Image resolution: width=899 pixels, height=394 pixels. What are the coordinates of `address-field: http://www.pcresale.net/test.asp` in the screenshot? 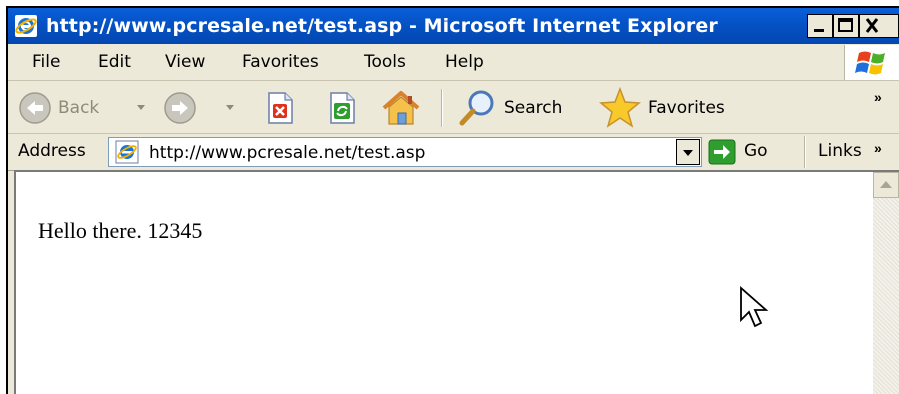 It's located at (405, 152).